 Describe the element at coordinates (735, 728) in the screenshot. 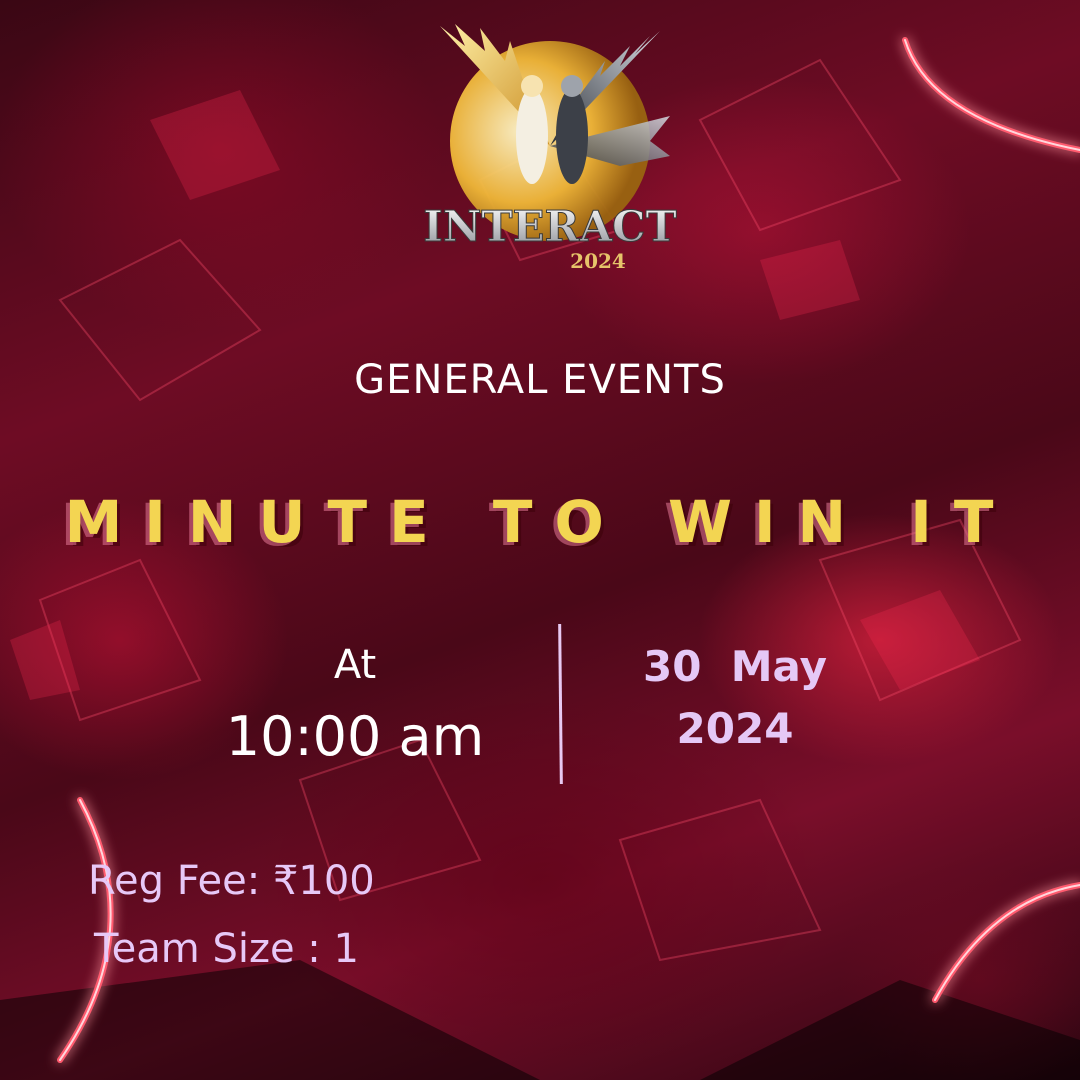

I see `event-date-year: 2024` at that location.